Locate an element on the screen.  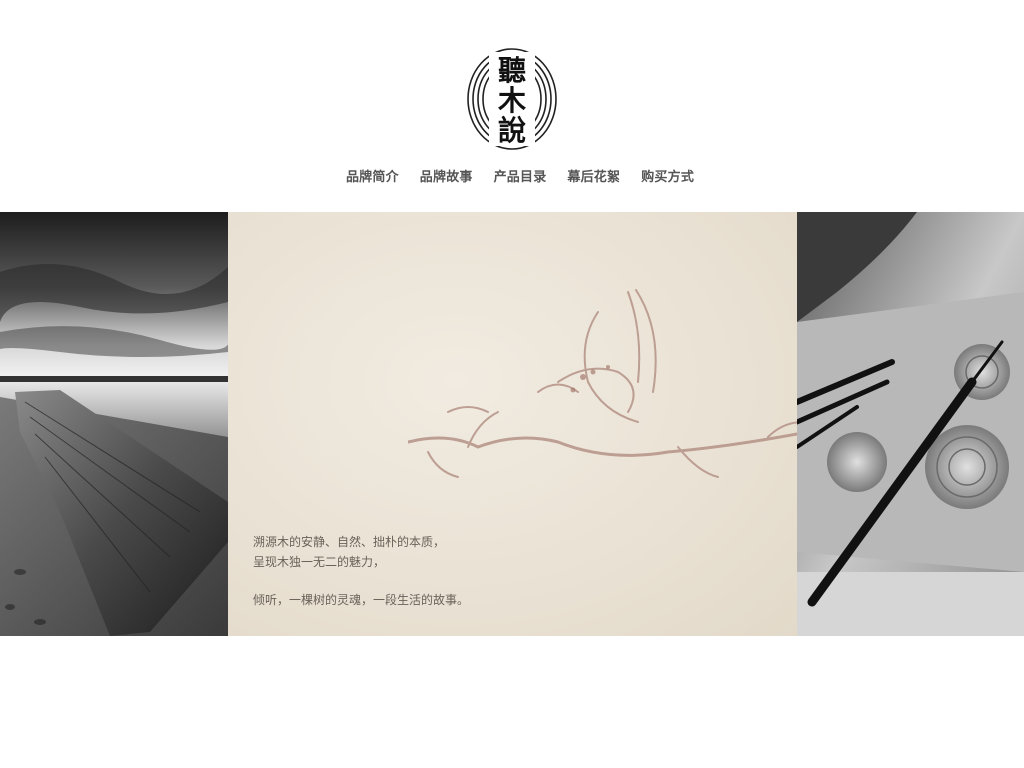
seal-logo-icon: 聽 木 說 is located at coordinates (512, 99).